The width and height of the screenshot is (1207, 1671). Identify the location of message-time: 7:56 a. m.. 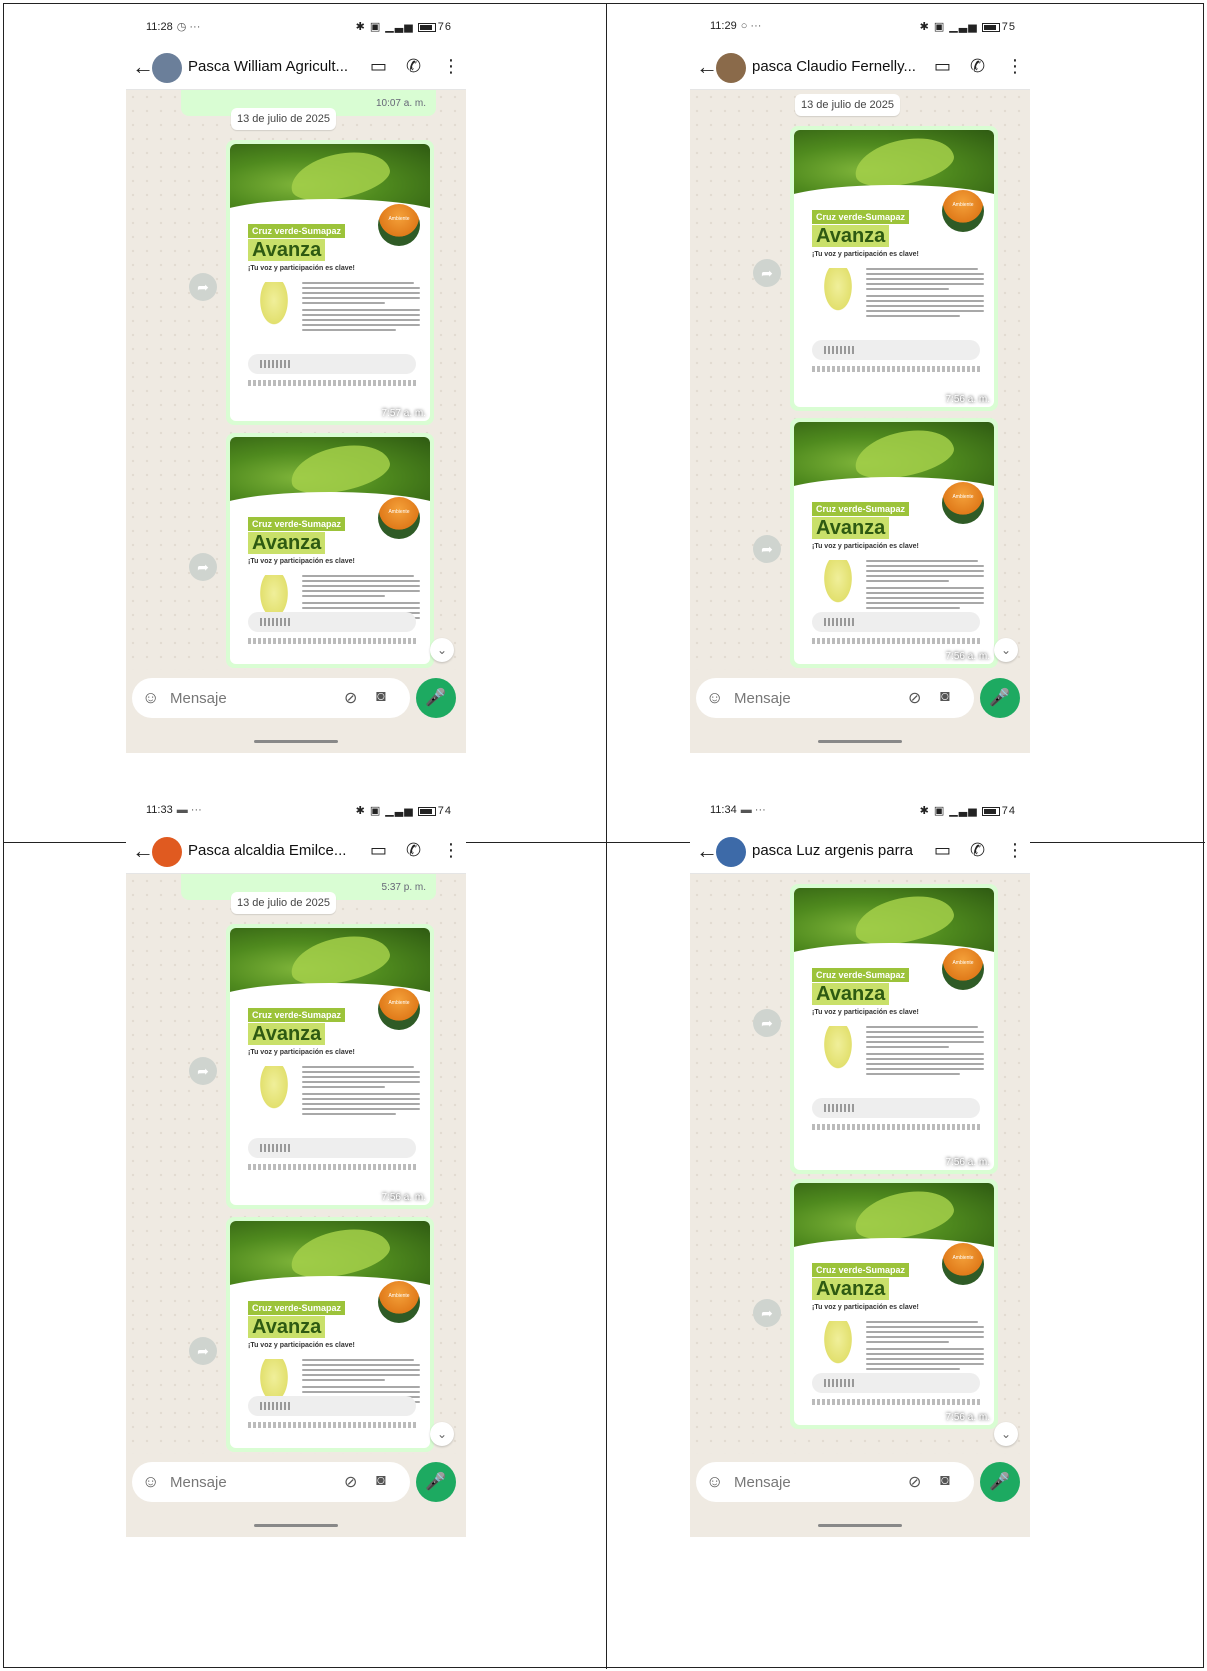
(403, 1197).